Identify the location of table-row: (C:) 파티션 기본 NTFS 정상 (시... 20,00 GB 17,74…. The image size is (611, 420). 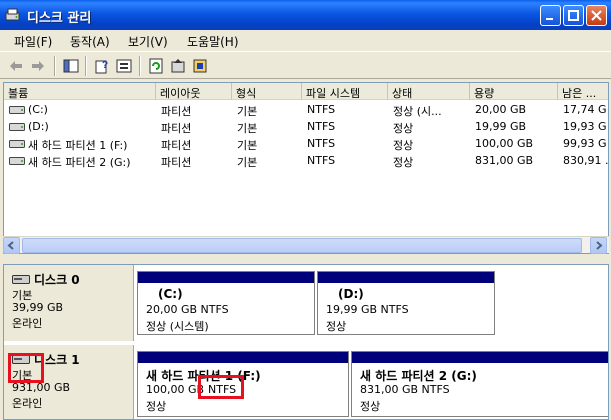
(306, 109).